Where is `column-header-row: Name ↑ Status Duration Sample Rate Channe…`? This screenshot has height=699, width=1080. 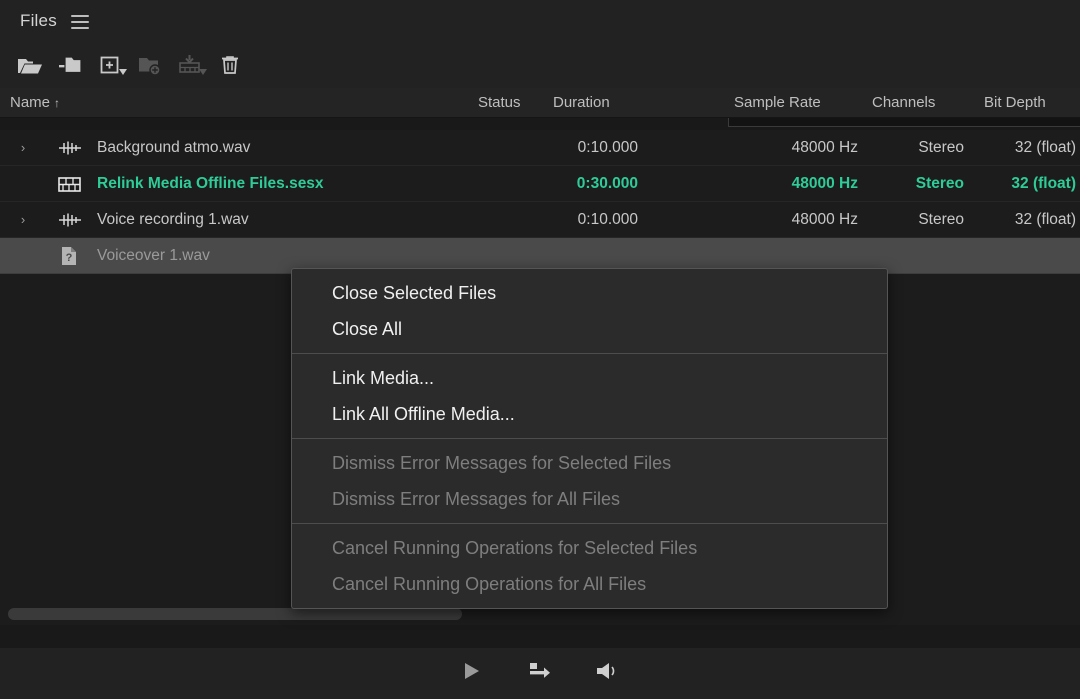 column-header-row: Name ↑ Status Duration Sample Rate Channe… is located at coordinates (540, 103).